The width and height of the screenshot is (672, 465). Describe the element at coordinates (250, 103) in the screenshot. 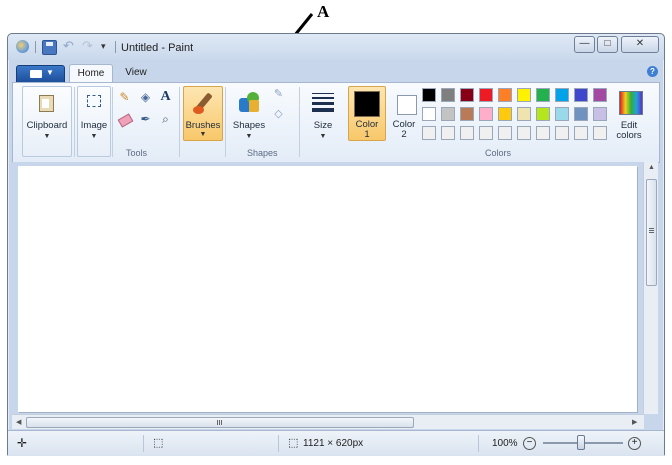

I see `shapes-icon` at that location.